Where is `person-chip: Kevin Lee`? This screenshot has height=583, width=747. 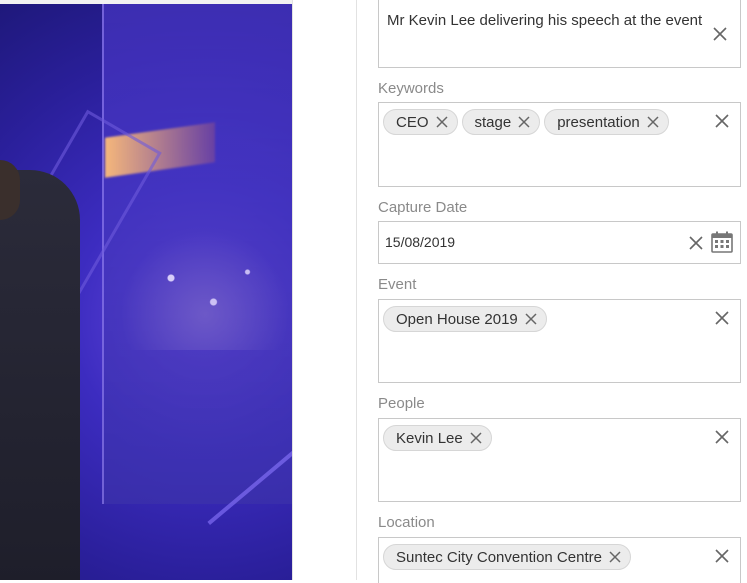 person-chip: Kevin Lee is located at coordinates (437, 438).